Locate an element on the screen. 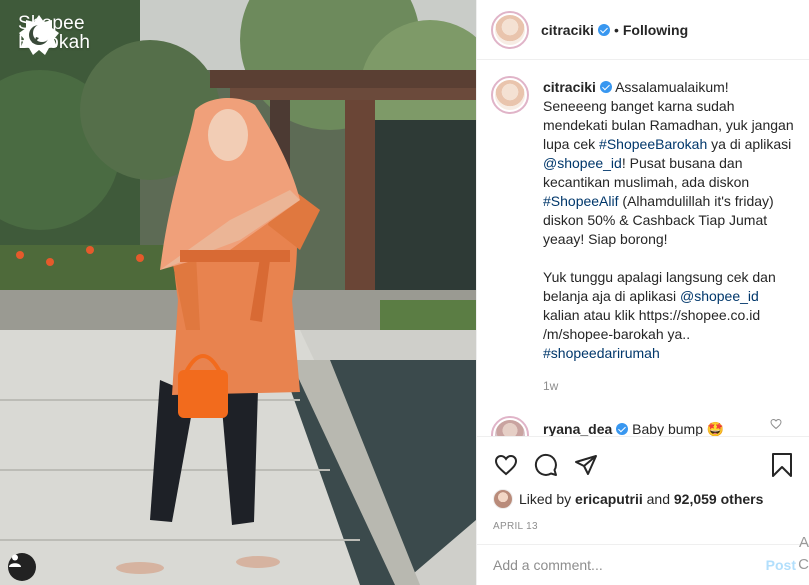 This screenshot has height=585, width=809. add-comment-input is located at coordinates (626, 565).